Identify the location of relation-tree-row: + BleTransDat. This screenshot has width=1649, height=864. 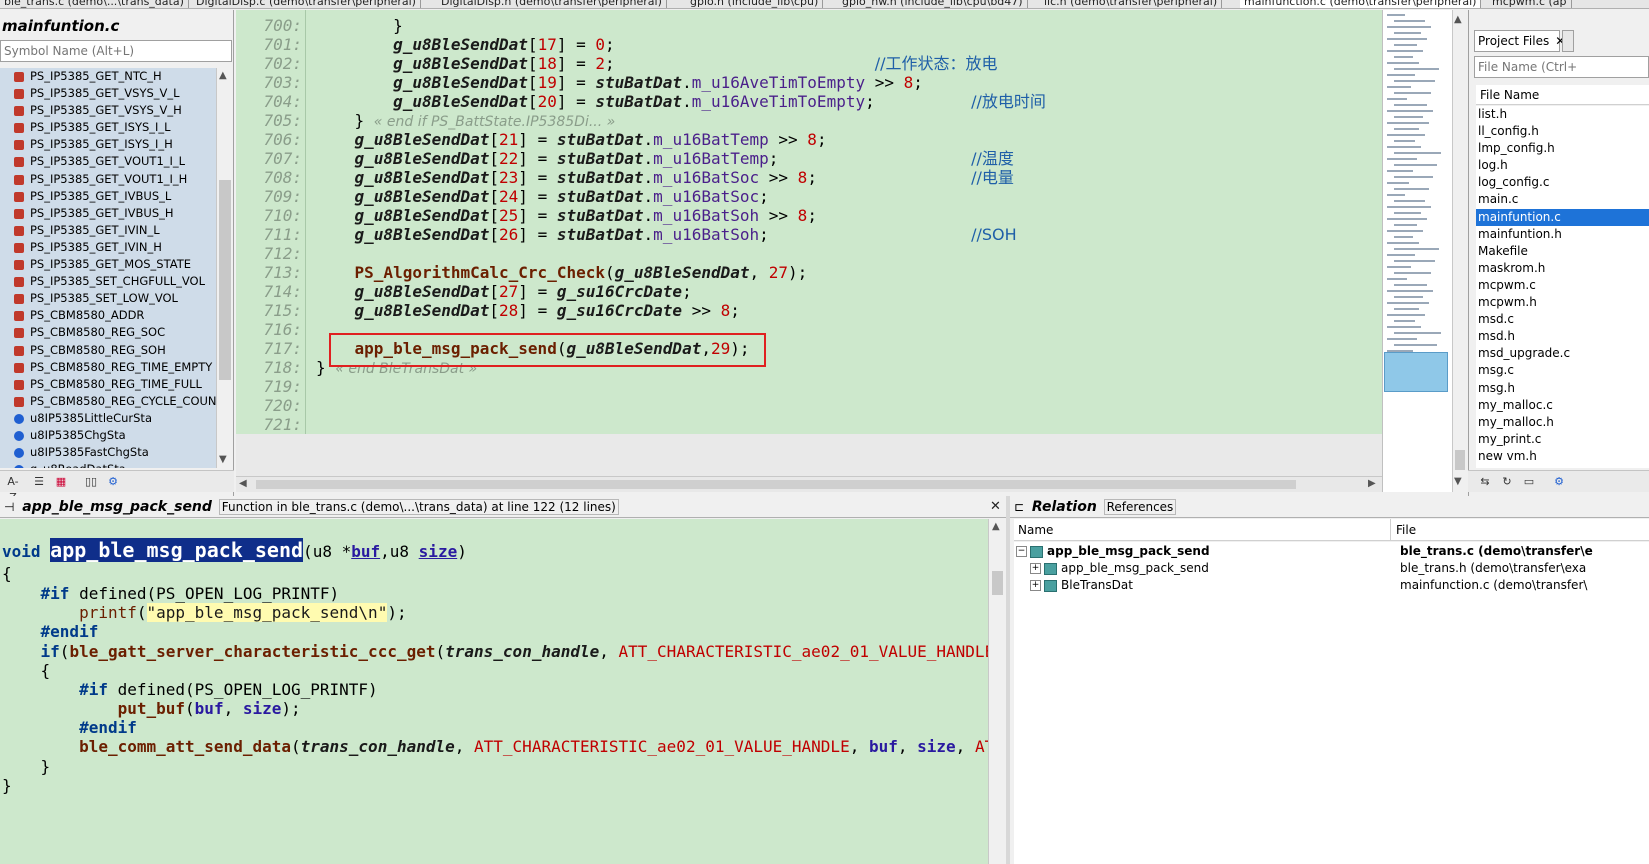
(1081, 585).